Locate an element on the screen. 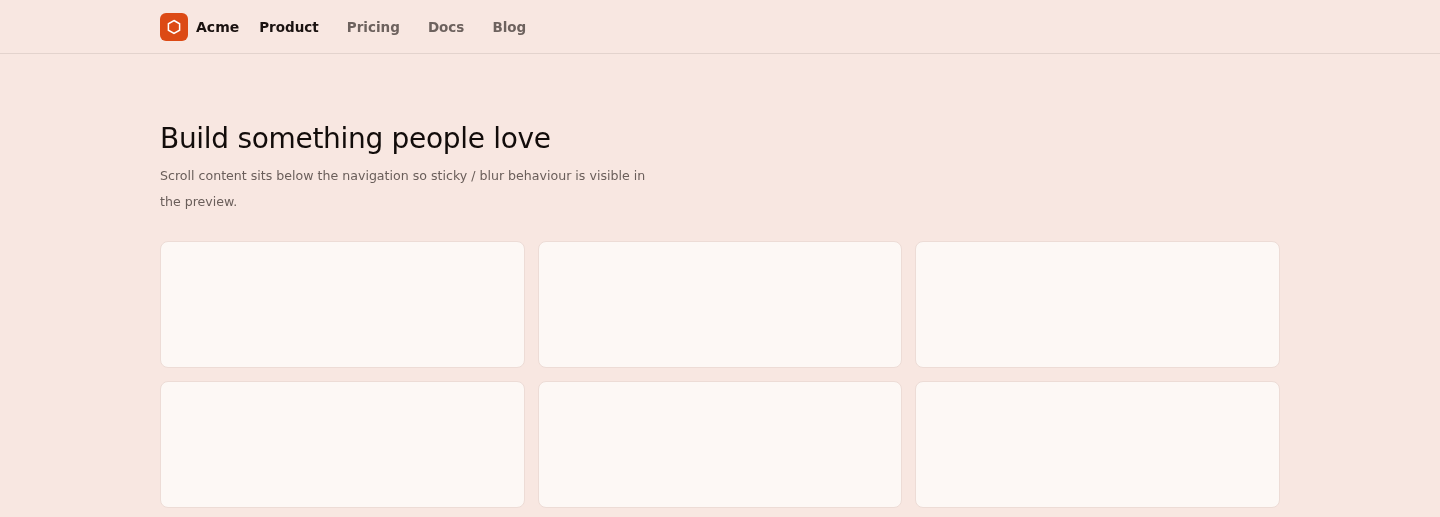 This screenshot has width=1440, height=517. nav-link: Pricing is located at coordinates (373, 26).